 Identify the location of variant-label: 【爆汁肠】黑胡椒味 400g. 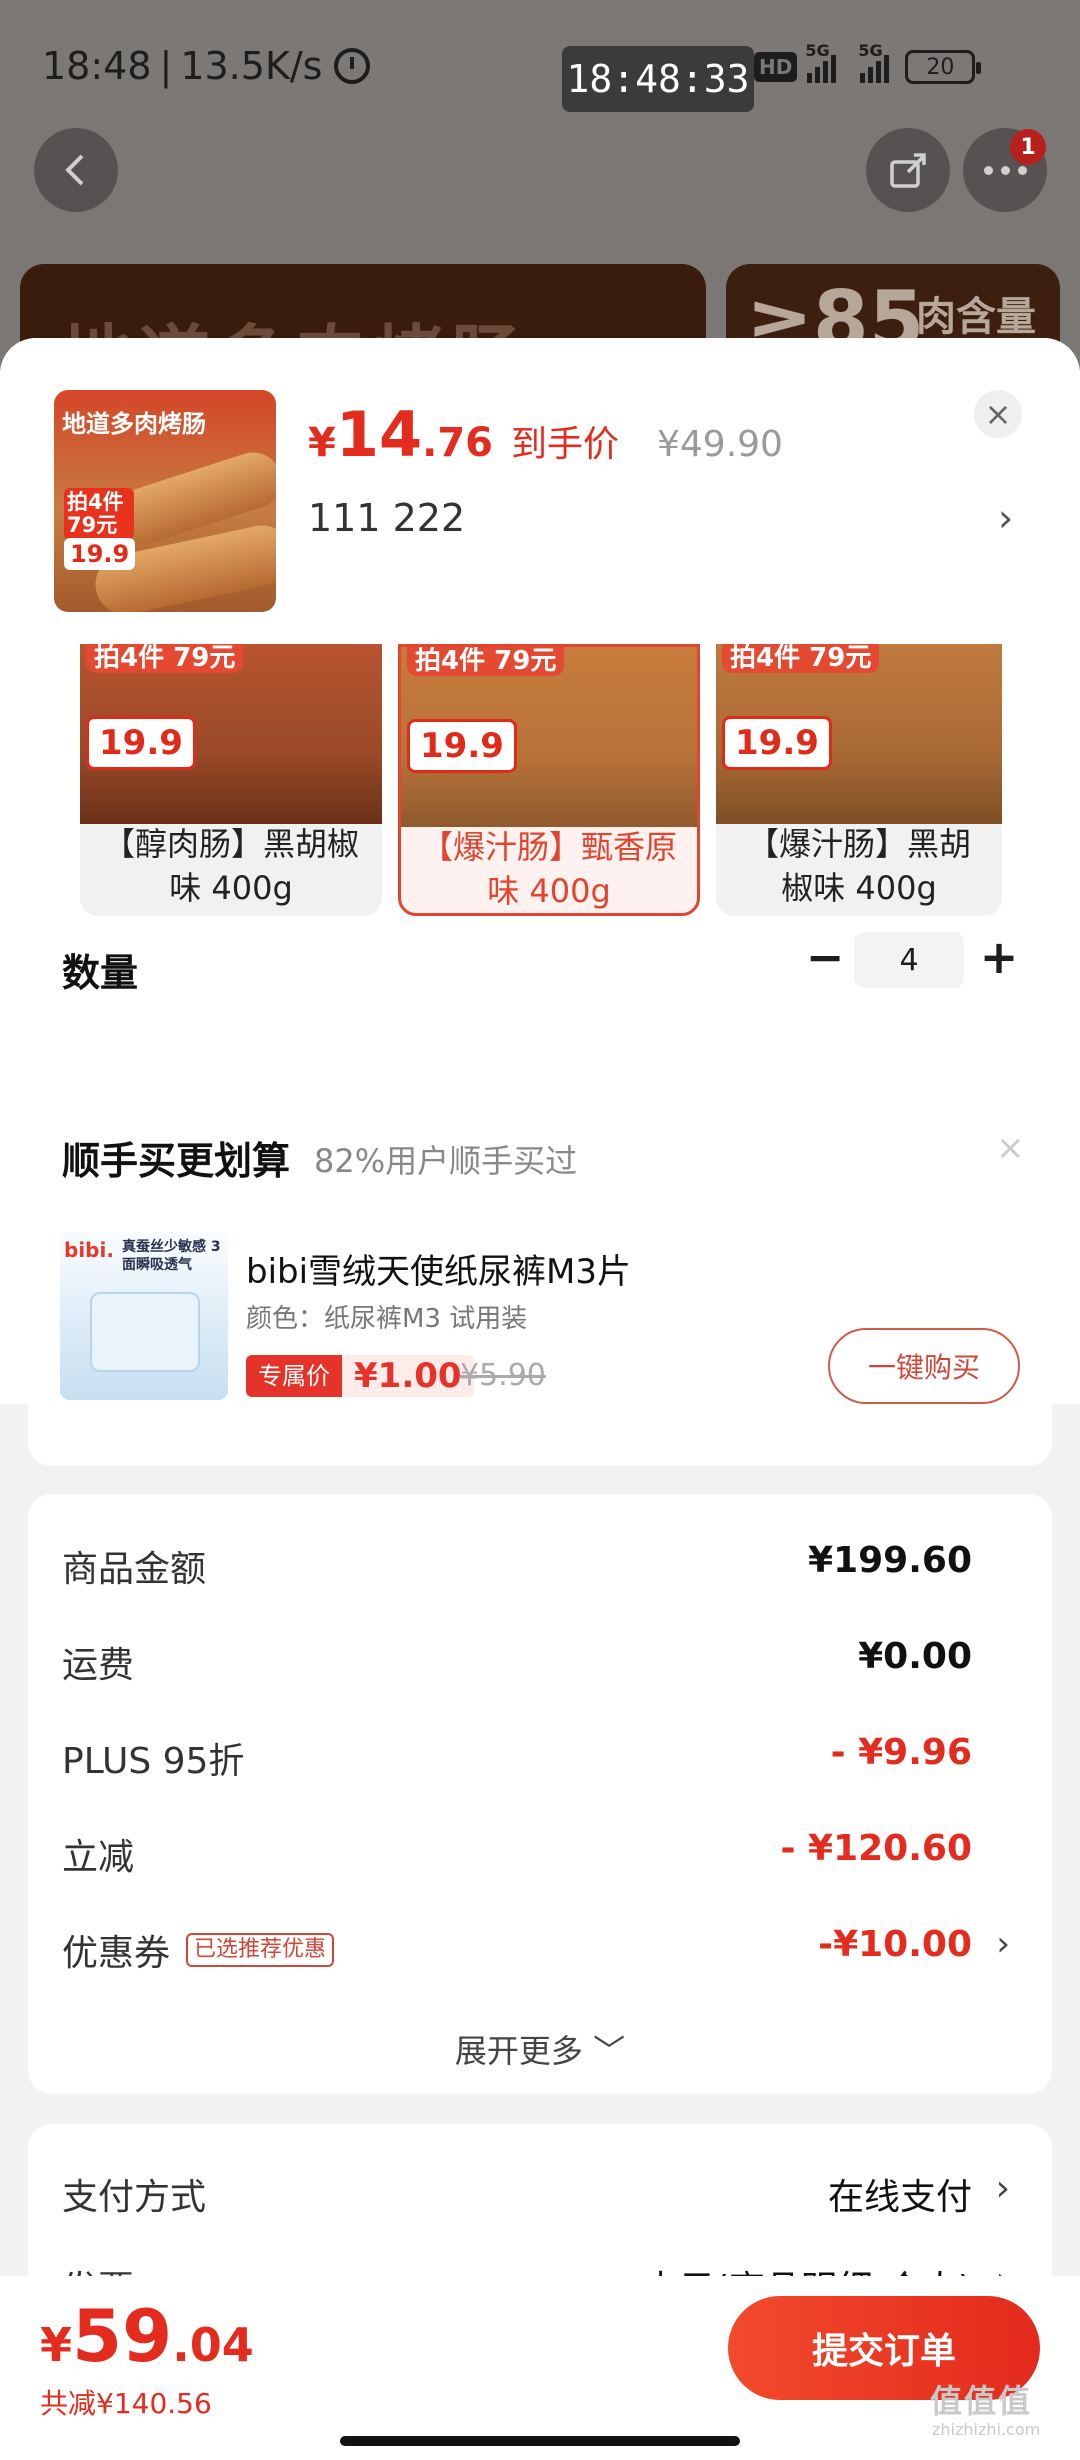
(858, 866).